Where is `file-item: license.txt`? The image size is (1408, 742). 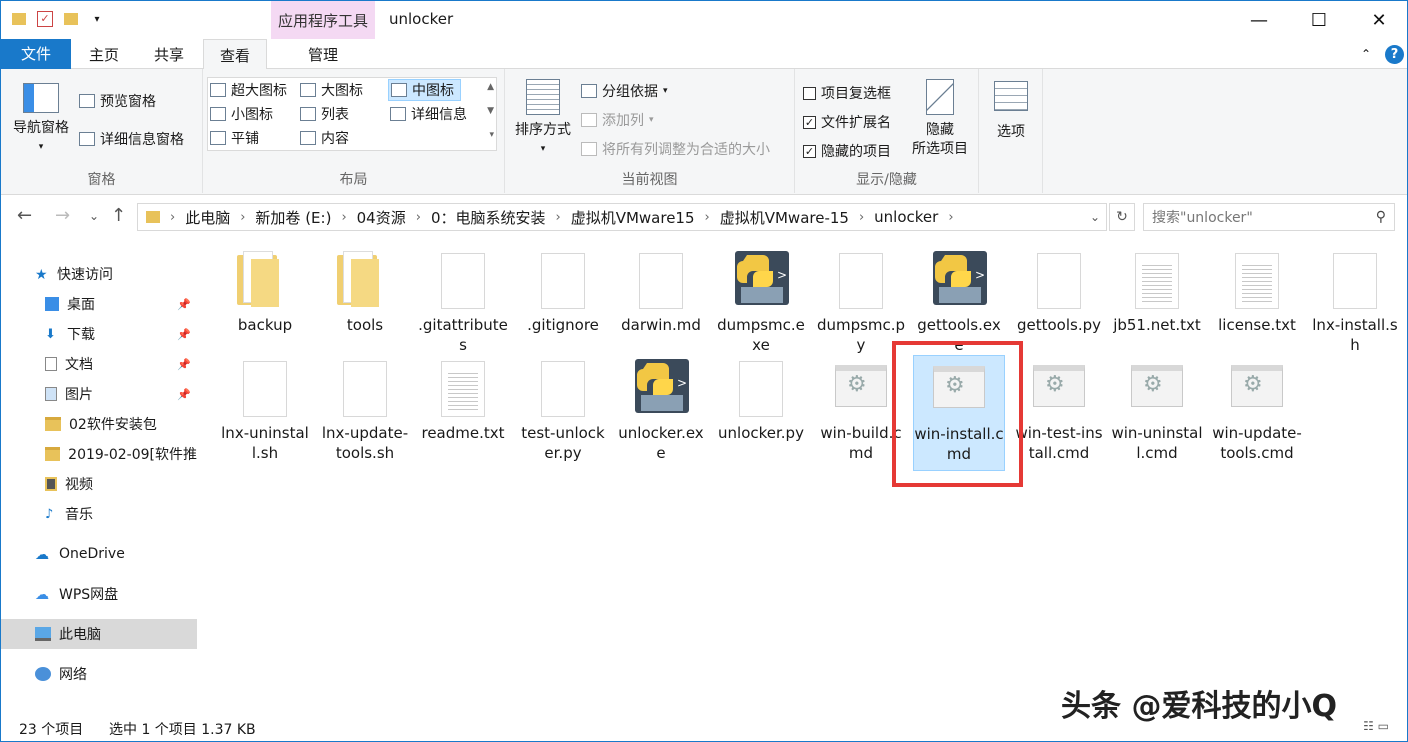 file-item: license.txt is located at coordinates (1257, 292).